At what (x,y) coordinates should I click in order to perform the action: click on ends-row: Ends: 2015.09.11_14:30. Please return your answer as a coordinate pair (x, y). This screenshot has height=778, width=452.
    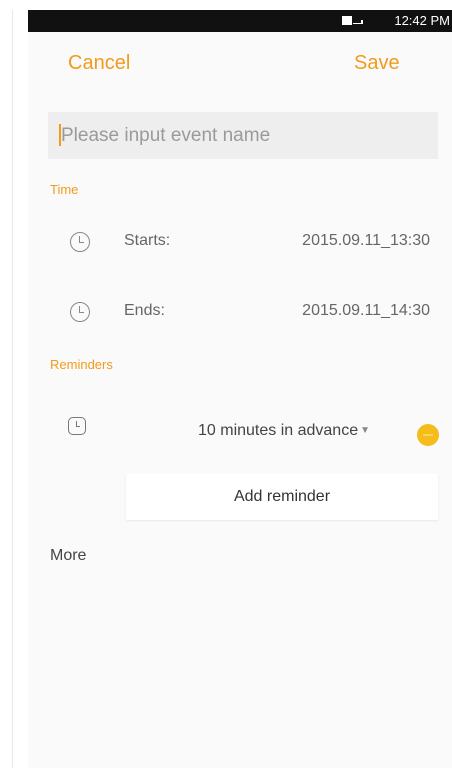
    Looking at the image, I should click on (240, 313).